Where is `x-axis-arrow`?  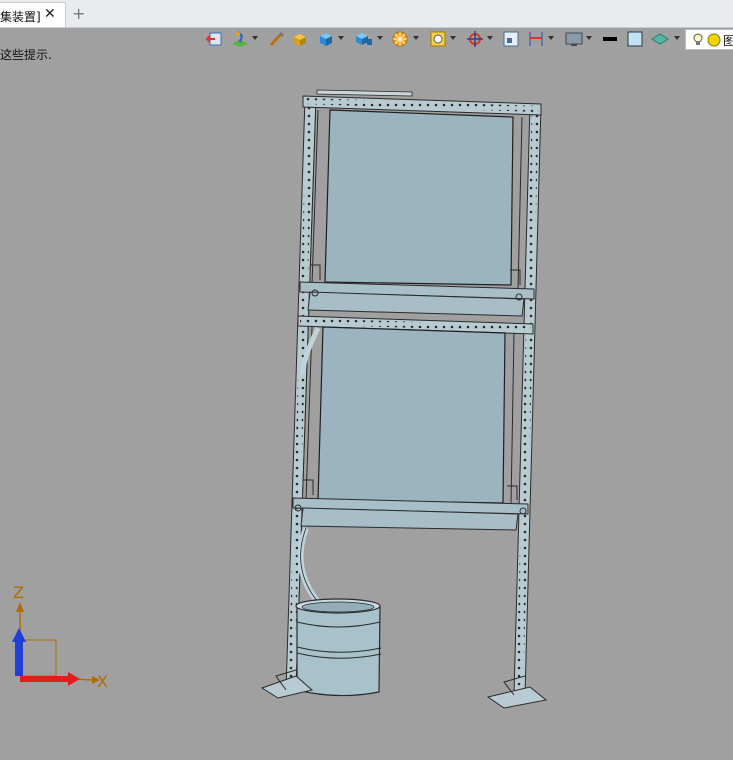
x-axis-arrow is located at coordinates (45, 679).